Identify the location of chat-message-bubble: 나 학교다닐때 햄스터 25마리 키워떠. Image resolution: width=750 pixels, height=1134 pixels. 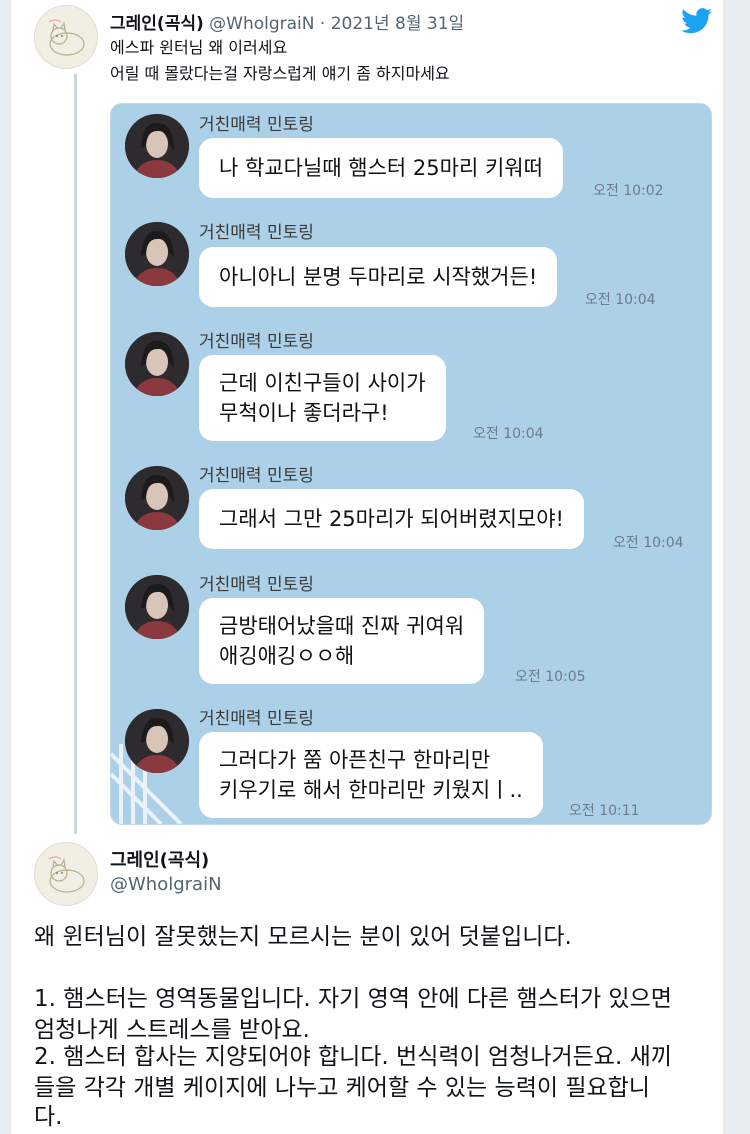
(381, 168).